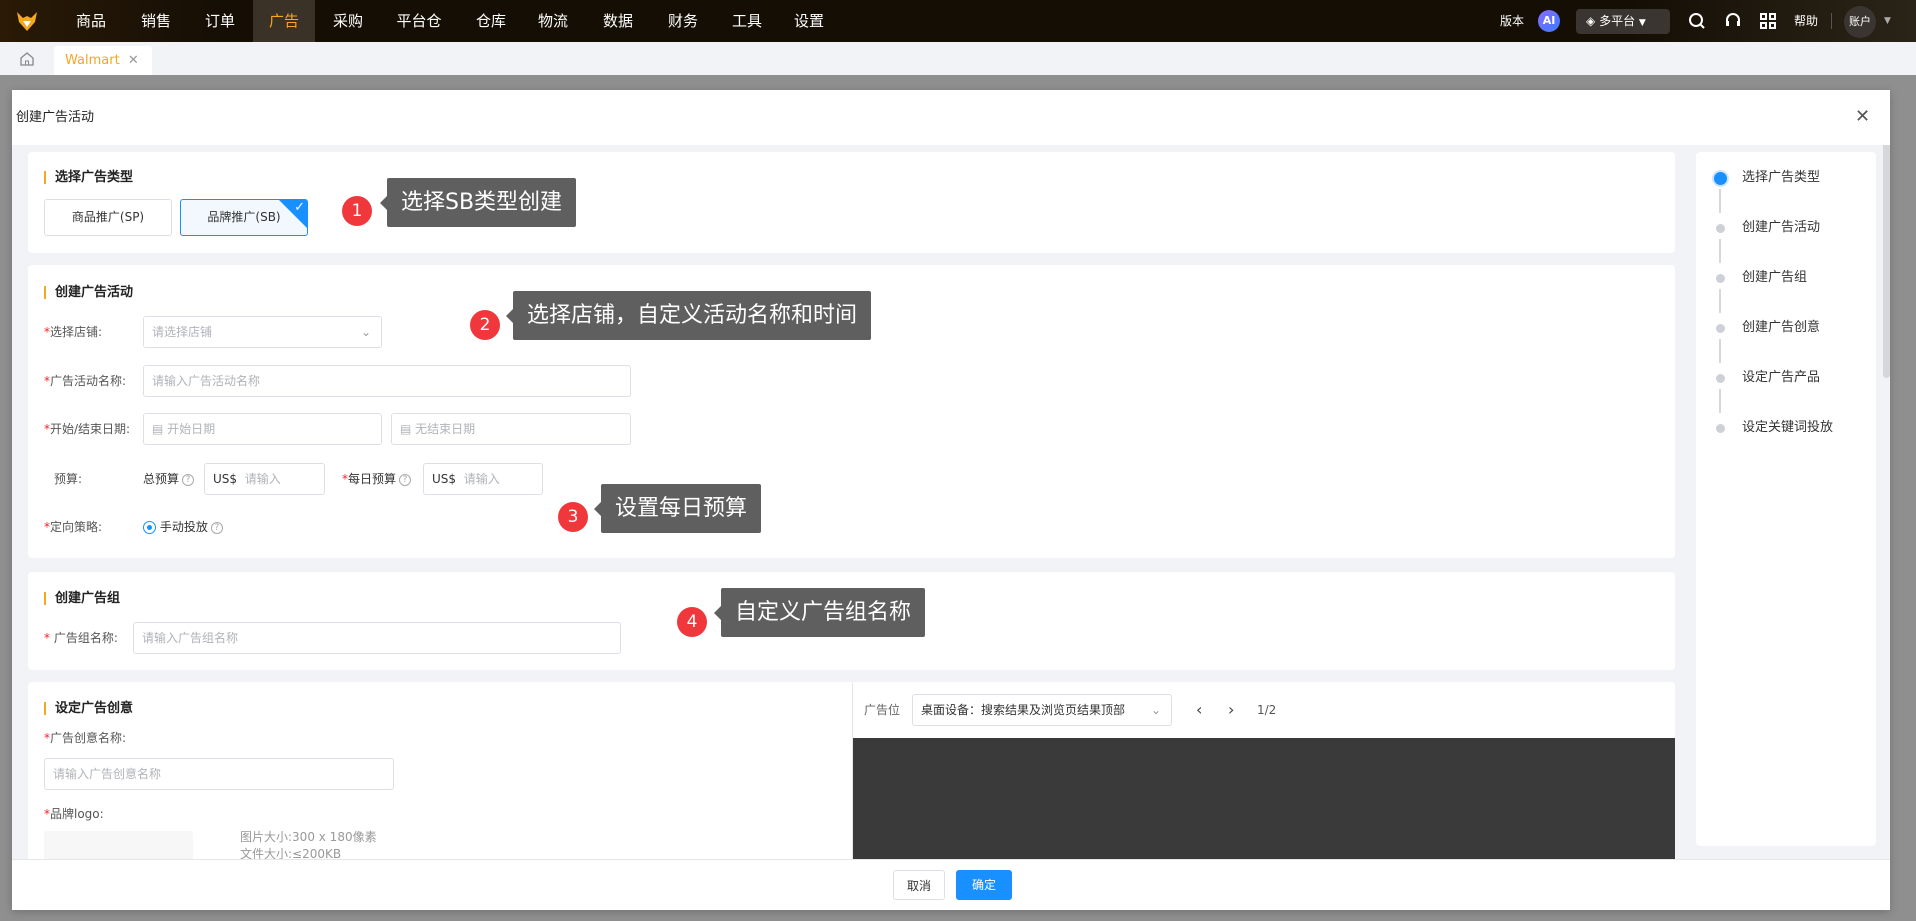 This screenshot has width=1916, height=921. I want to click on daily-budget-input: US$ 请输入, so click(483, 479).